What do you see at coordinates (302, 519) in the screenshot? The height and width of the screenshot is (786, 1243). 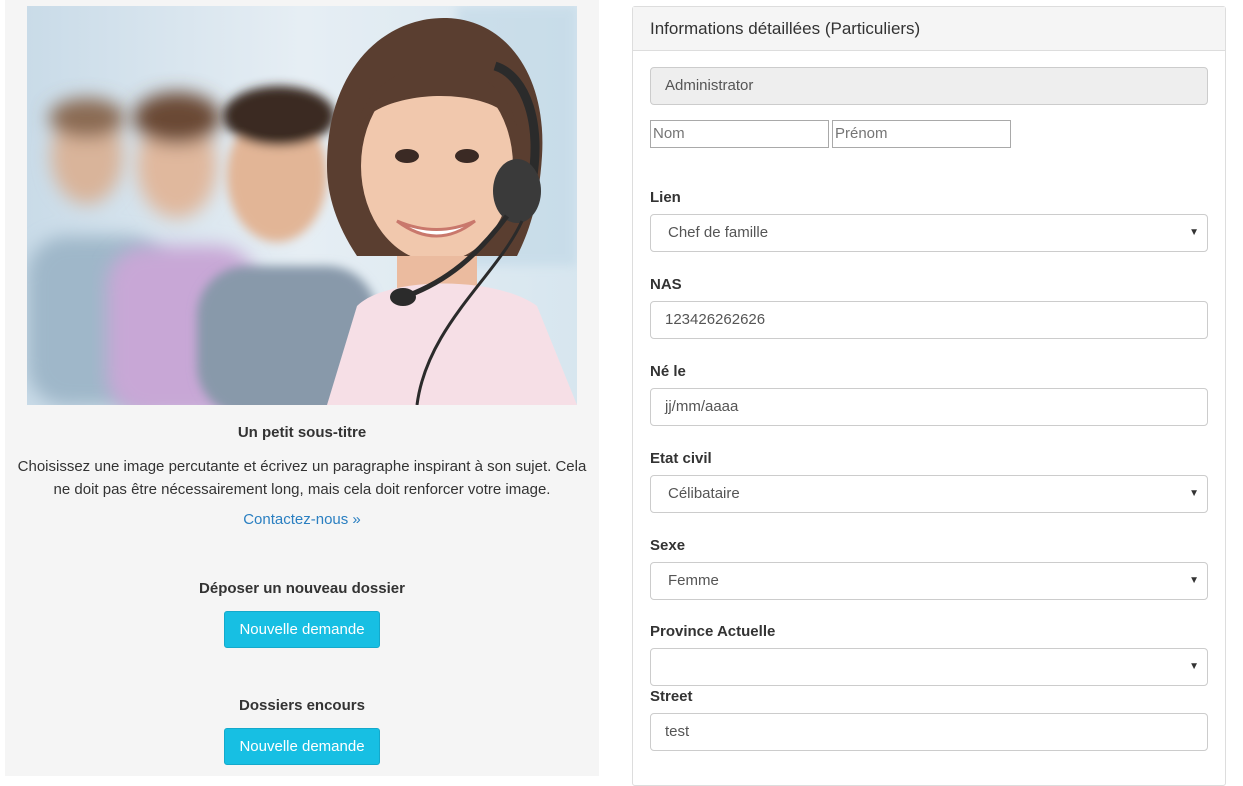 I see `contact-link: Contactez-nous »` at bounding box center [302, 519].